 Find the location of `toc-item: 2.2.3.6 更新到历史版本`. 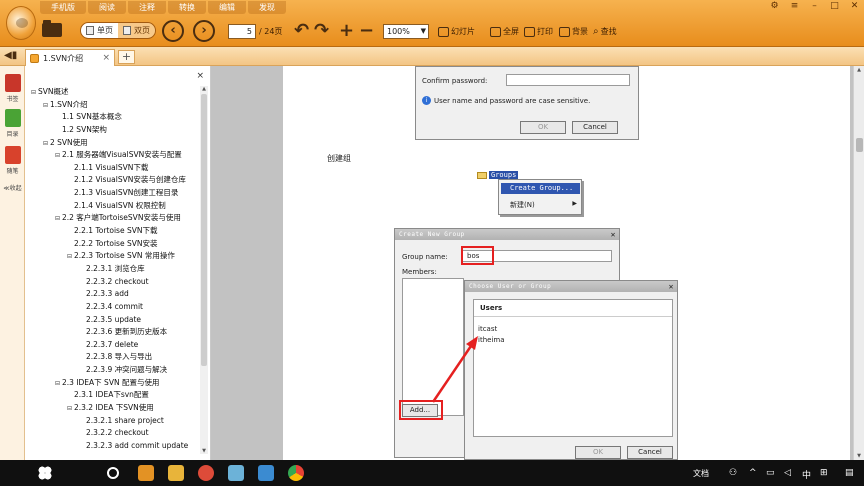

toc-item: 2.2.3.6 更新到历史版本 is located at coordinates (113, 332).